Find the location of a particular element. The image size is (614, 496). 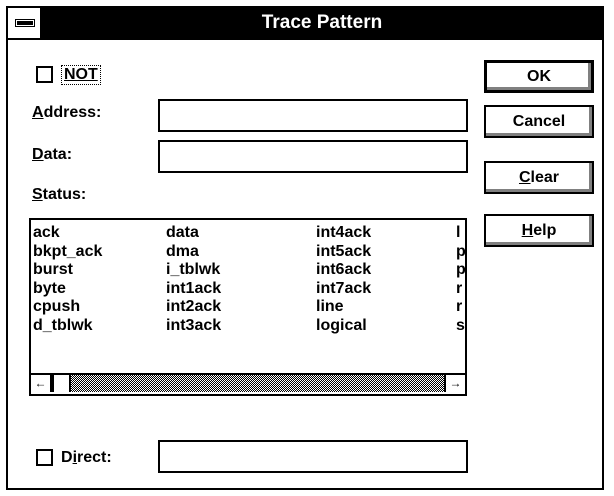

list-item: i_tblwk is located at coordinates (193, 270).